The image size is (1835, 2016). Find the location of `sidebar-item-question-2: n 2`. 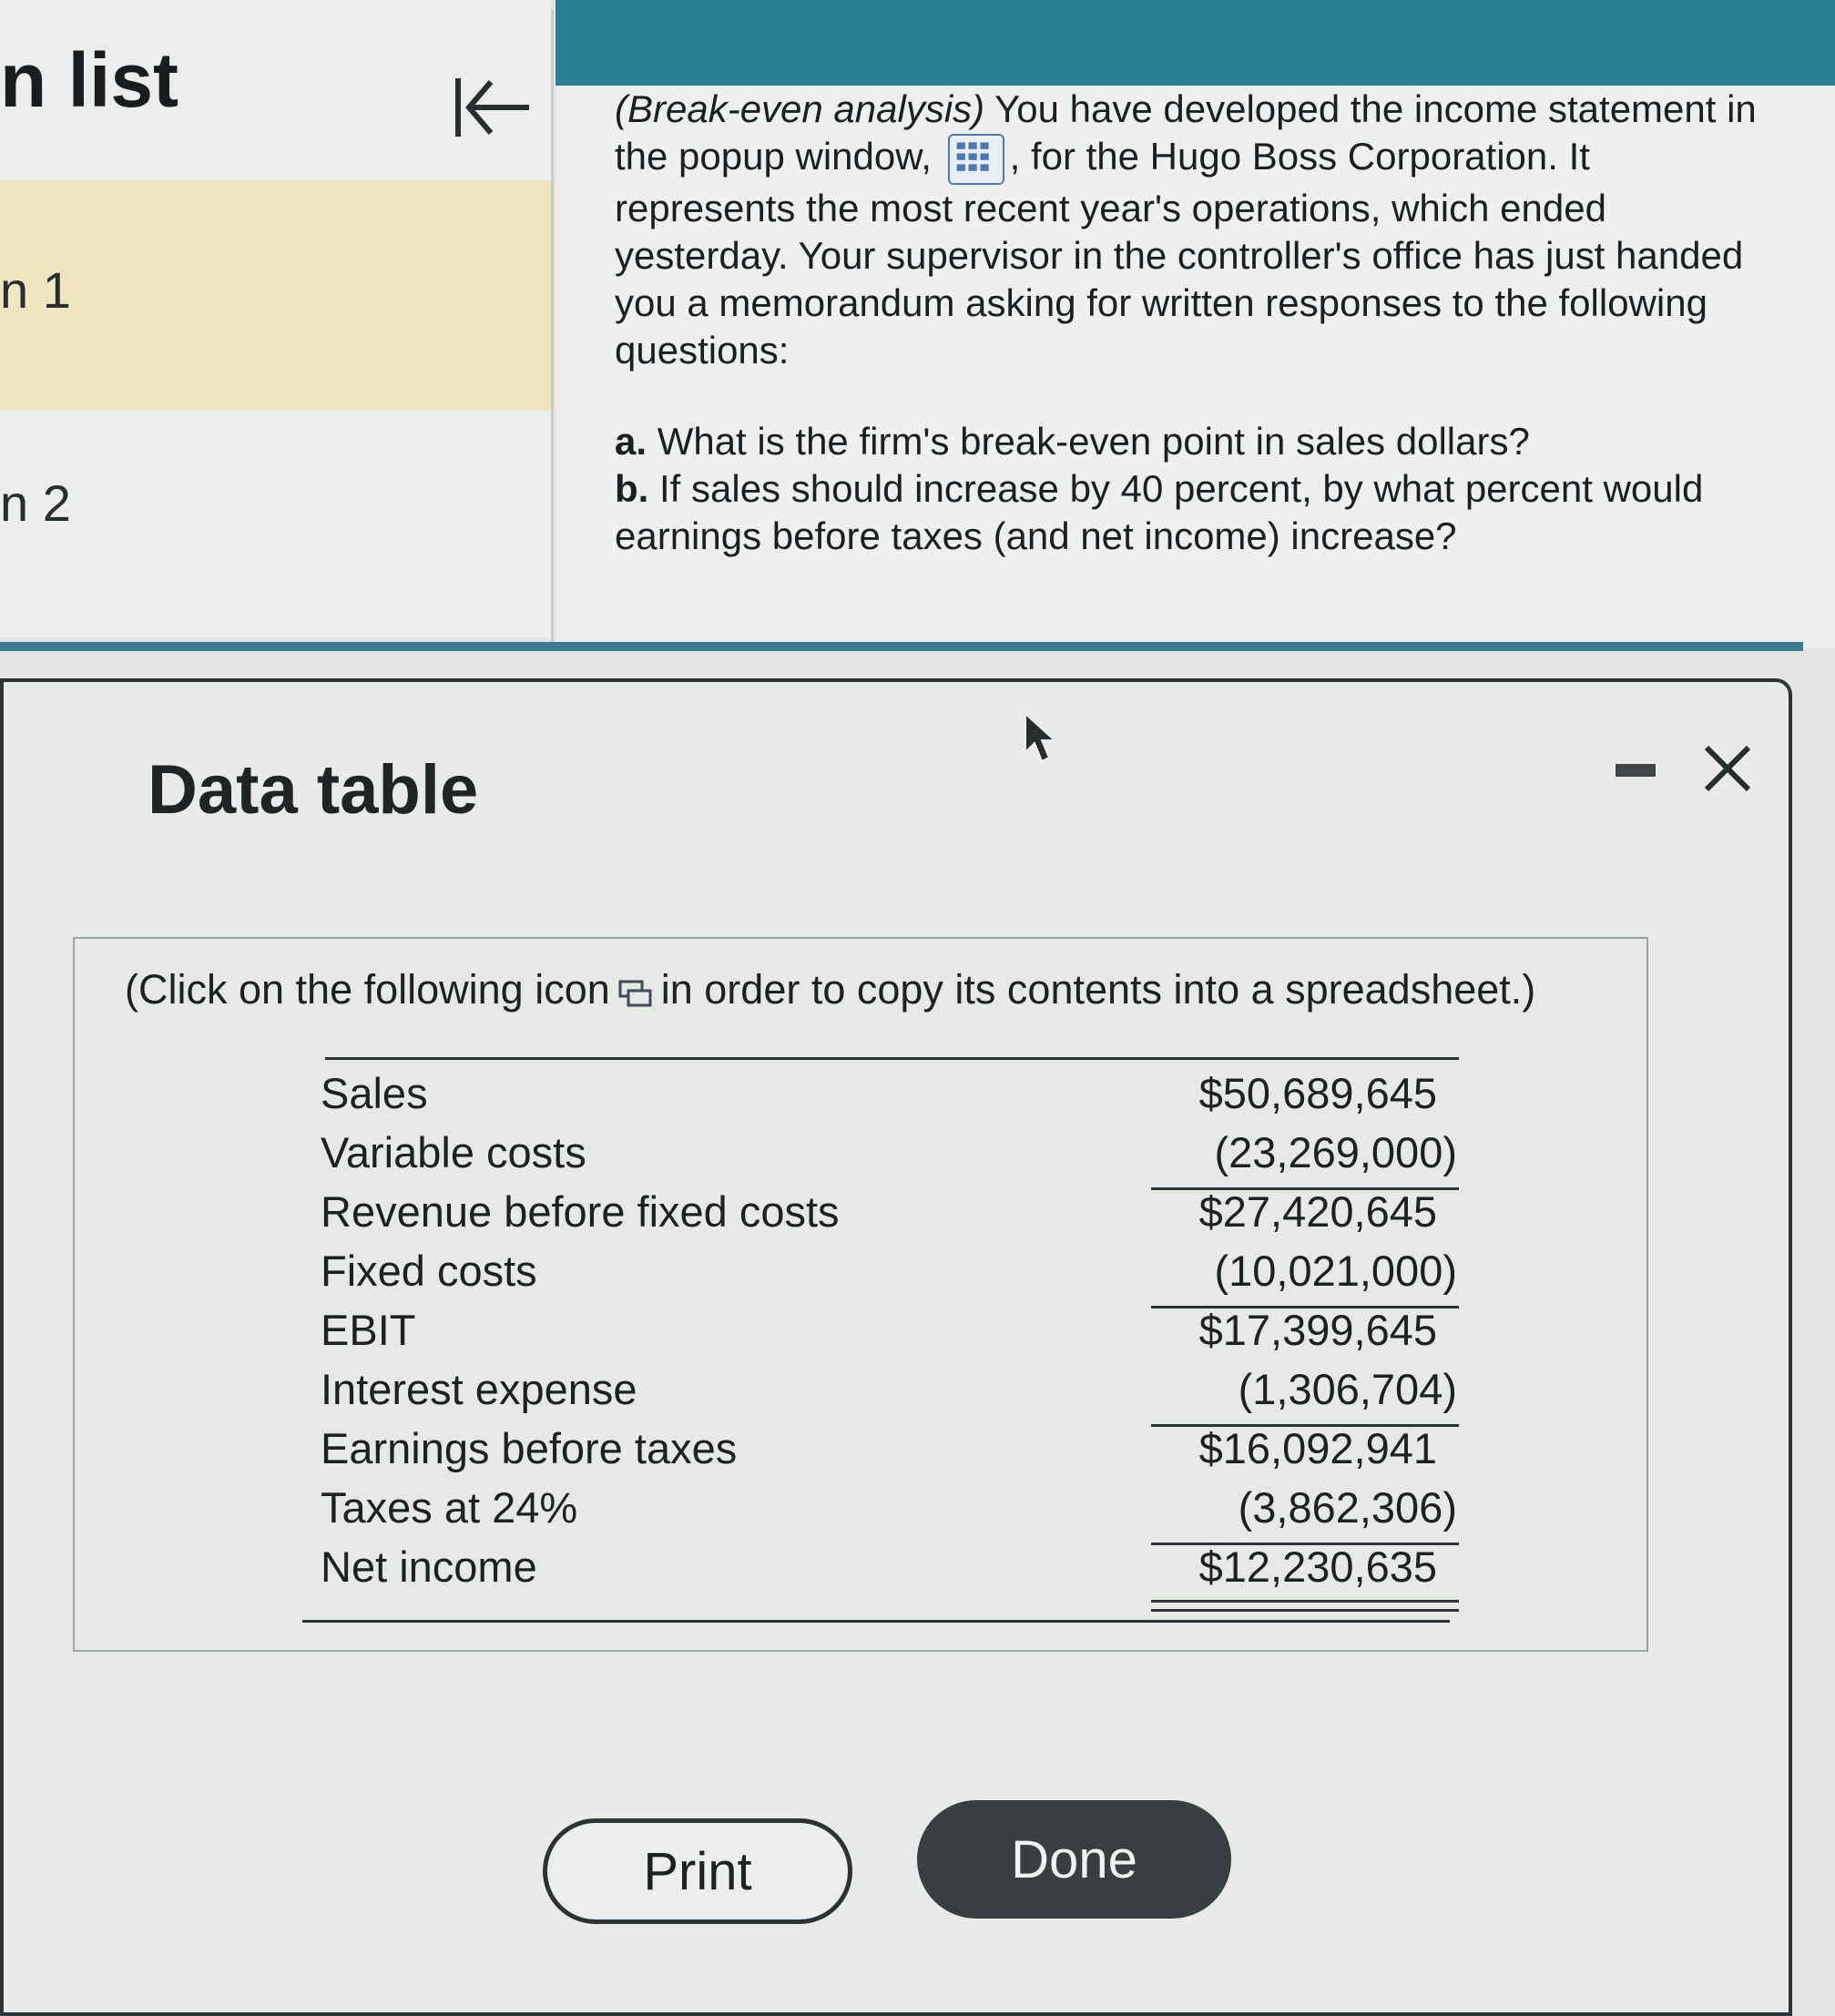

sidebar-item-question-2: n 2 is located at coordinates (275, 524).